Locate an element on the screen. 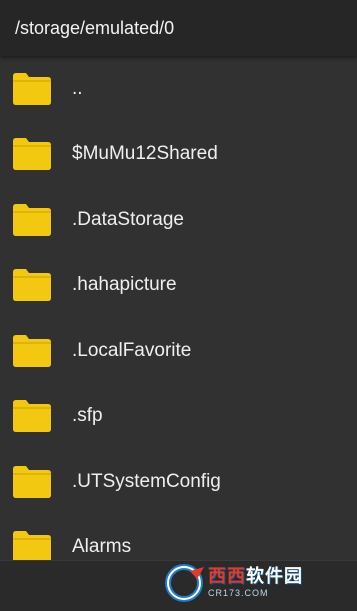 The width and height of the screenshot is (357, 611). current-path: /storage/emulated/0 is located at coordinates (95, 27).